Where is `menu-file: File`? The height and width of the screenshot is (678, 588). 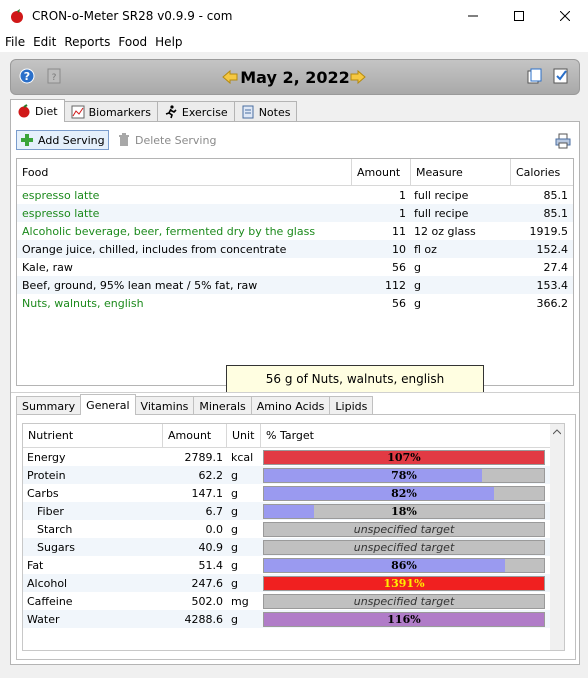 menu-file: File is located at coordinates (15, 42).